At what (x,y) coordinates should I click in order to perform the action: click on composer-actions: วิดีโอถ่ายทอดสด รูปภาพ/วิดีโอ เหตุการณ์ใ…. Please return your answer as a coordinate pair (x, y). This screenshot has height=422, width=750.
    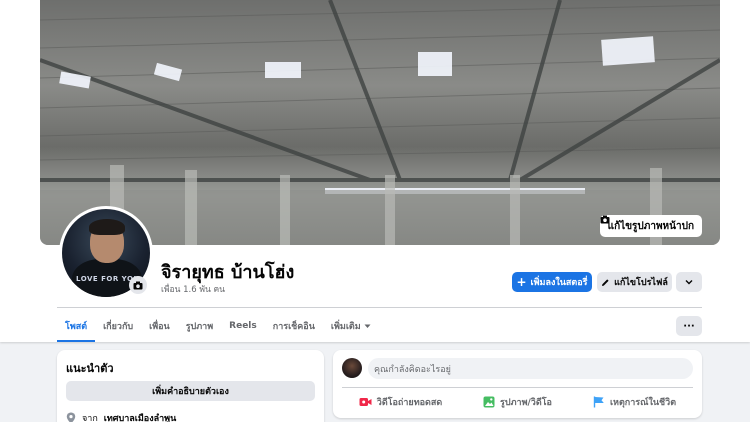
    Looking at the image, I should click on (517, 402).